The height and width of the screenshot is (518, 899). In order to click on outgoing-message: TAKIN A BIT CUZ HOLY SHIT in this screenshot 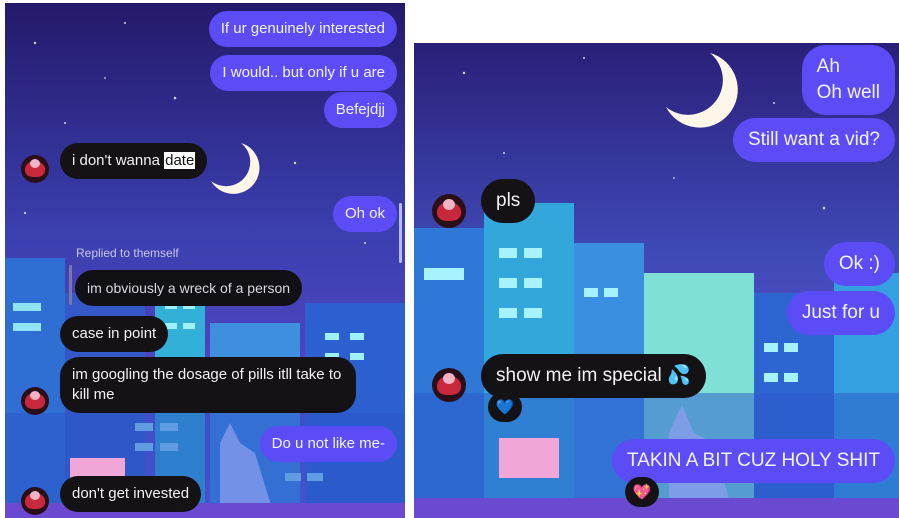, I will do `click(753, 461)`.